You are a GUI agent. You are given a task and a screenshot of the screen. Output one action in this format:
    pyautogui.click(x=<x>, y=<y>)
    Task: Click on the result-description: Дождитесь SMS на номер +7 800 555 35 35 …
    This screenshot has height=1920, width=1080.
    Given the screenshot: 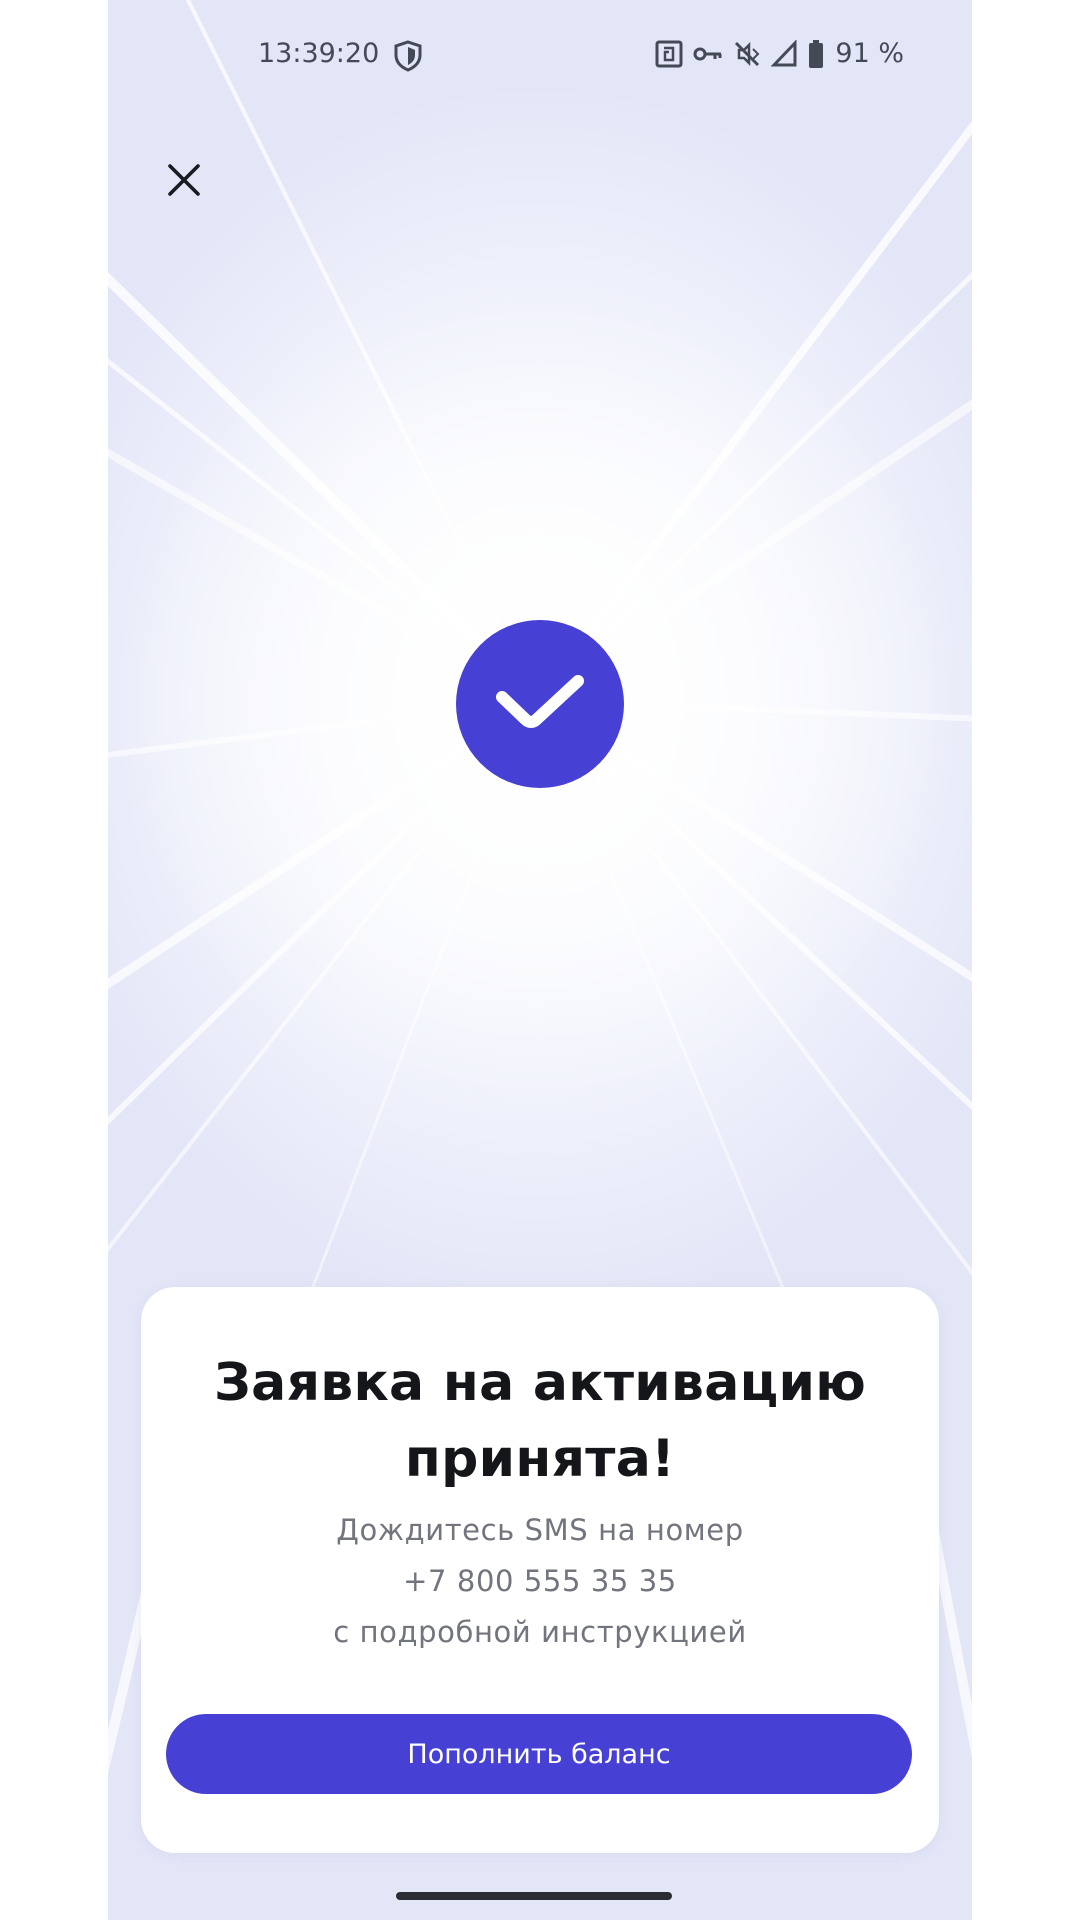 What is the action you would take?
    pyautogui.click(x=540, y=1581)
    